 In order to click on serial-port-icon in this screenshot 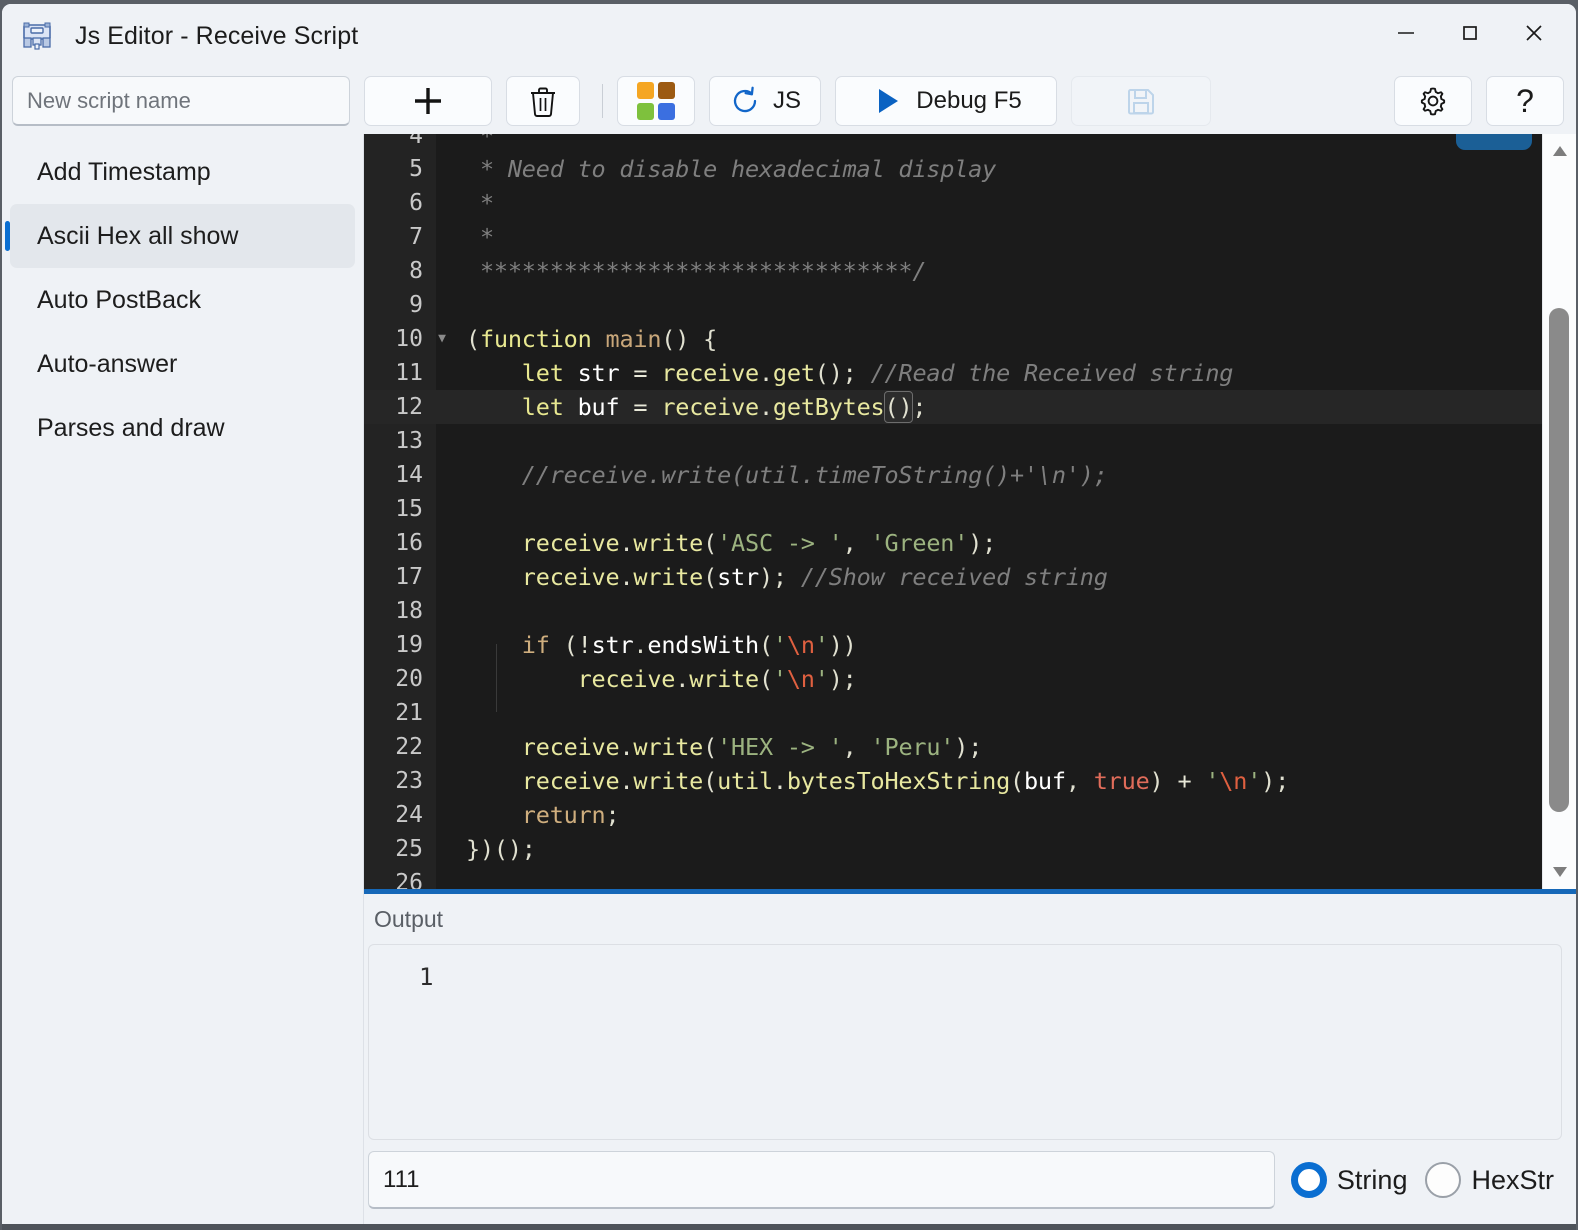, I will do `click(37, 36)`.